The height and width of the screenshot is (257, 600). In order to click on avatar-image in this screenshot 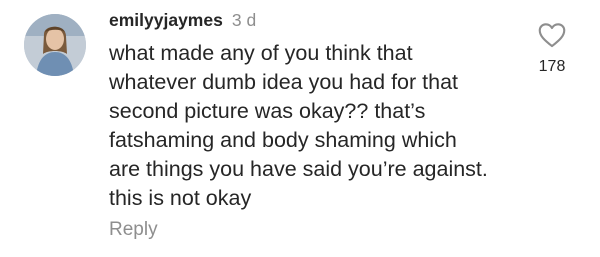, I will do `click(55, 45)`.